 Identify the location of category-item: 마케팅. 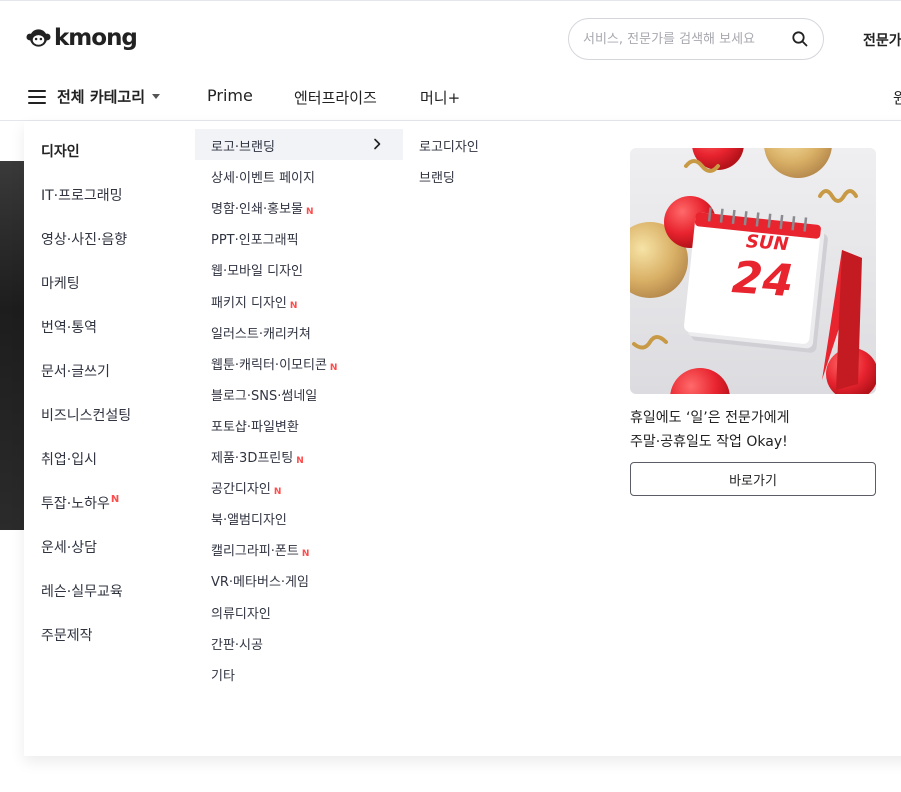
(60, 283).